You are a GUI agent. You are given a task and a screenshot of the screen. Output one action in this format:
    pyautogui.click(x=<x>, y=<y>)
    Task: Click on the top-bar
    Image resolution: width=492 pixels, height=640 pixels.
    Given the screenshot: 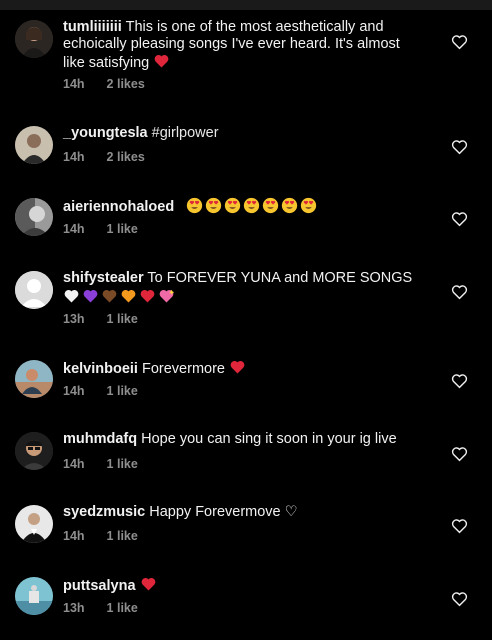 What is the action you would take?
    pyautogui.click(x=246, y=5)
    